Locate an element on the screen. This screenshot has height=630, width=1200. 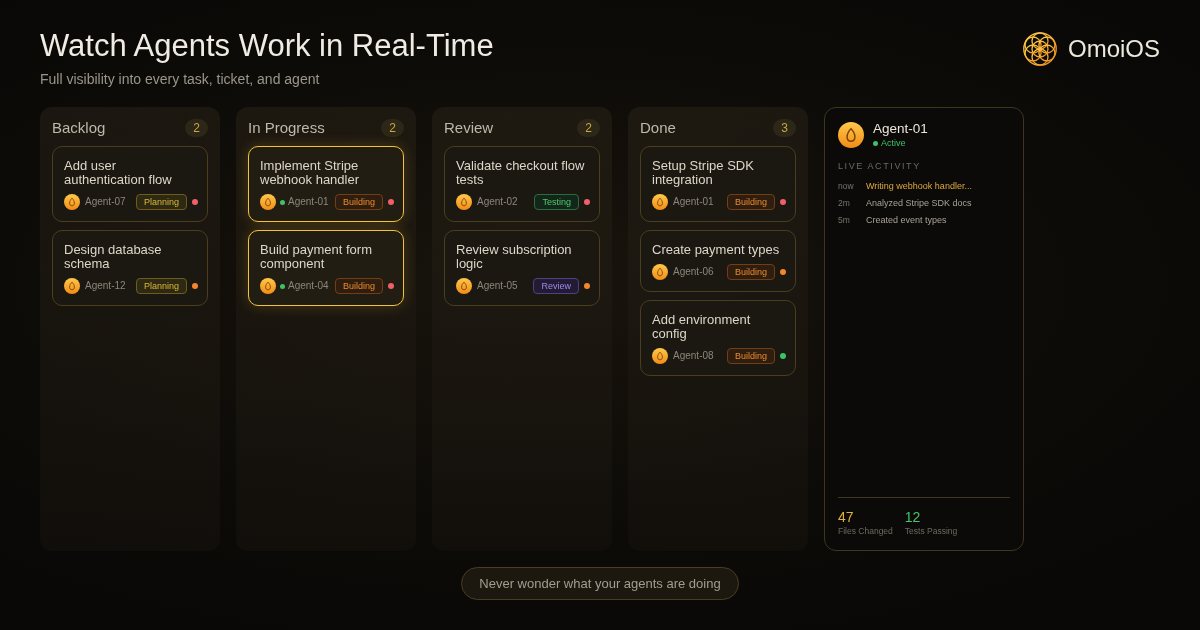
card-title: Implement Stripe webhook handler is located at coordinates (310, 173).